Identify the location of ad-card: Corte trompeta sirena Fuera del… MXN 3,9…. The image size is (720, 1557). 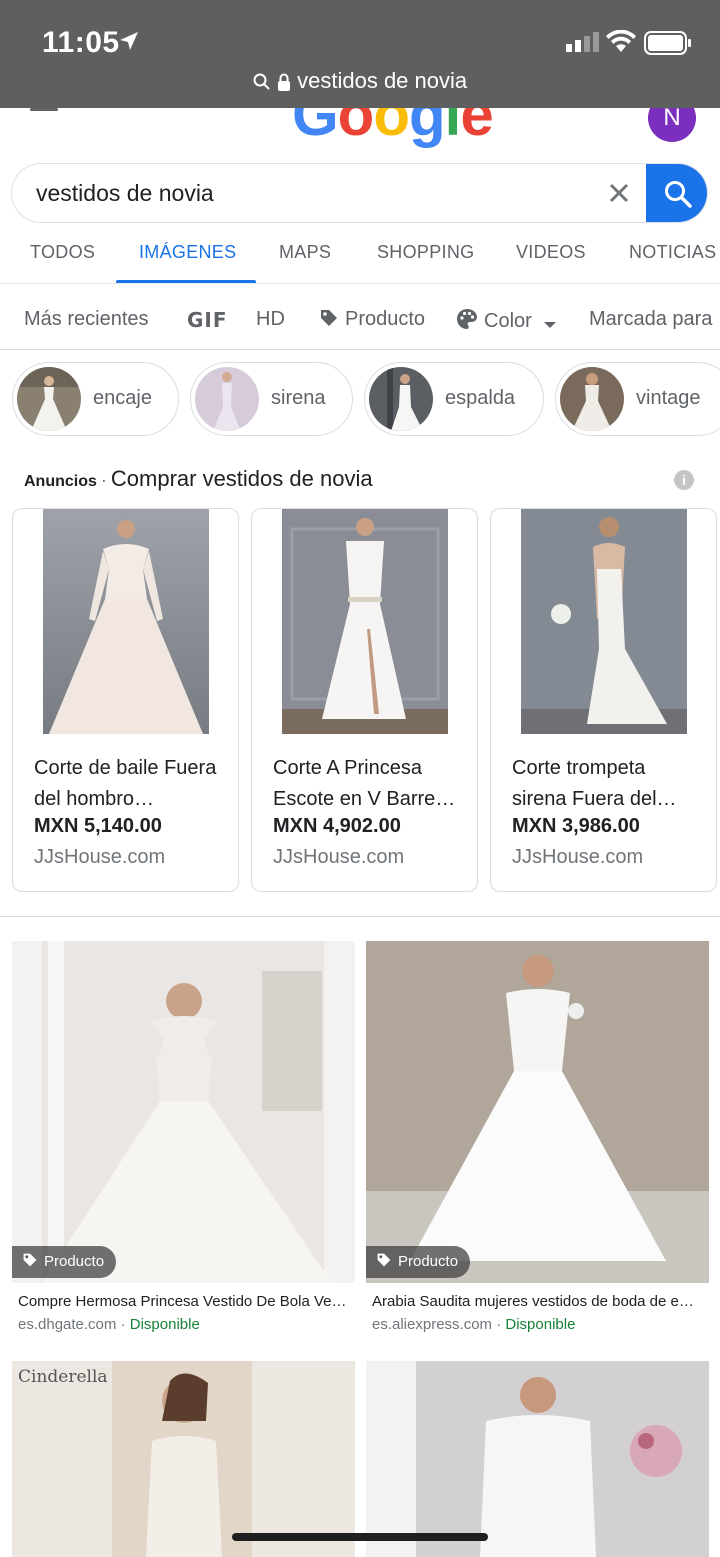
(603, 700).